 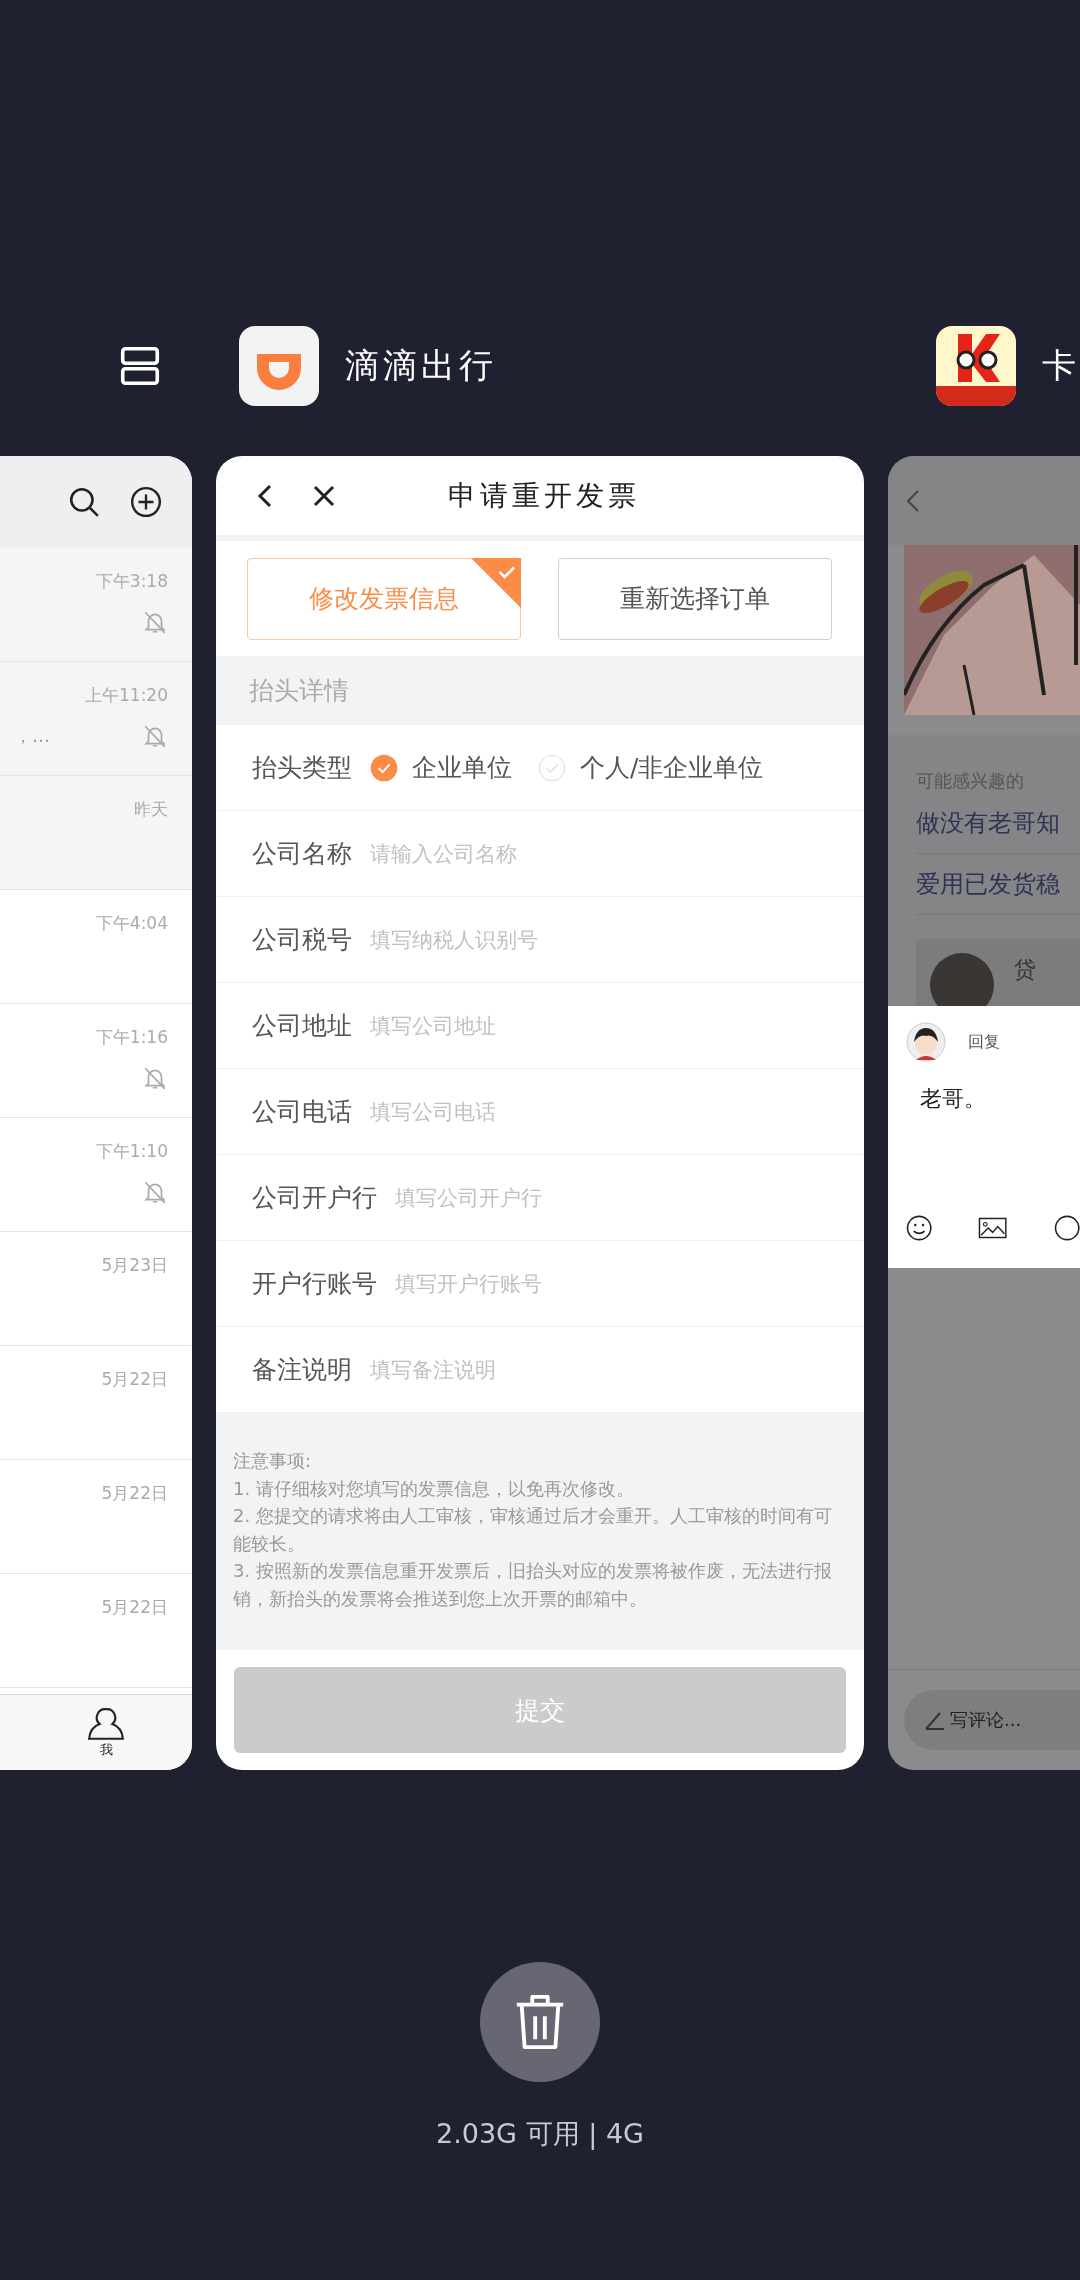 I want to click on app-name: 滴滴出行, so click(x=421, y=365).